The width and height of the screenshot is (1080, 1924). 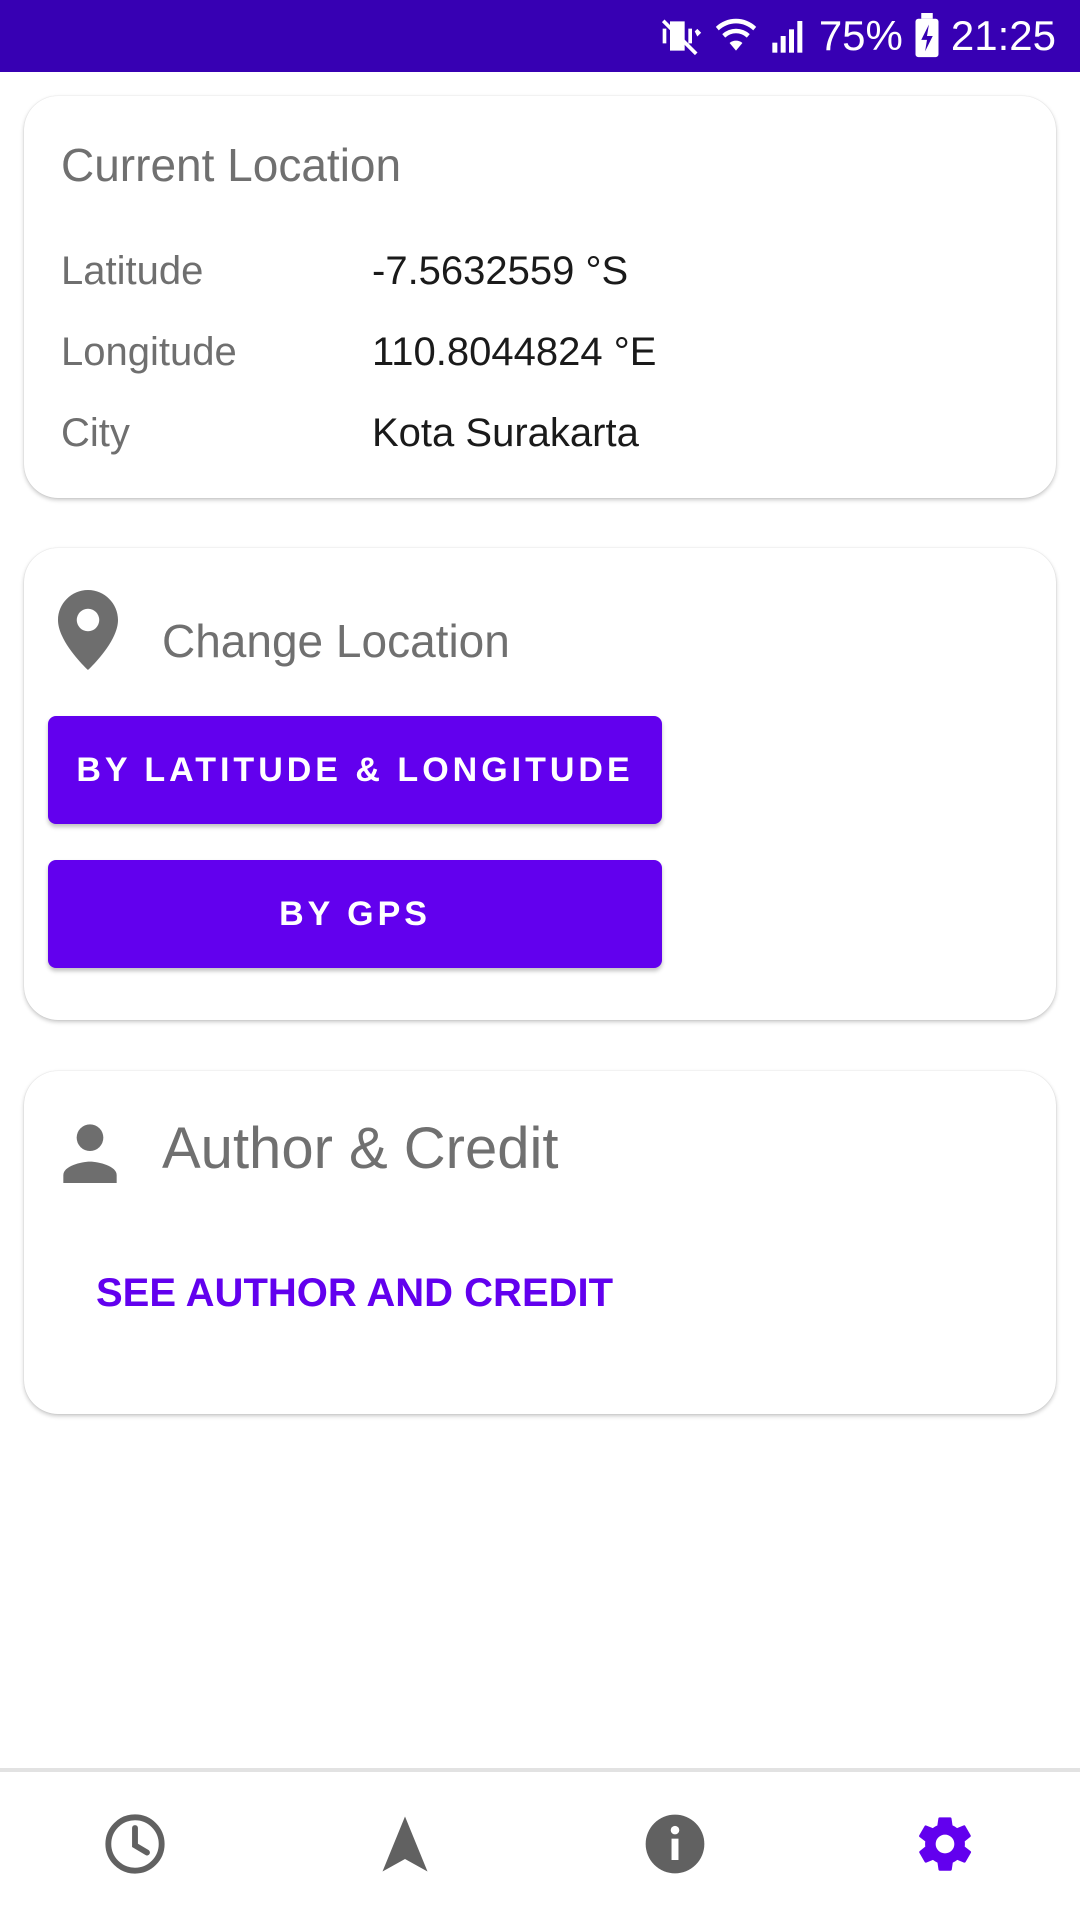 What do you see at coordinates (540, 36) in the screenshot?
I see `status-bar: 75% 21:25` at bounding box center [540, 36].